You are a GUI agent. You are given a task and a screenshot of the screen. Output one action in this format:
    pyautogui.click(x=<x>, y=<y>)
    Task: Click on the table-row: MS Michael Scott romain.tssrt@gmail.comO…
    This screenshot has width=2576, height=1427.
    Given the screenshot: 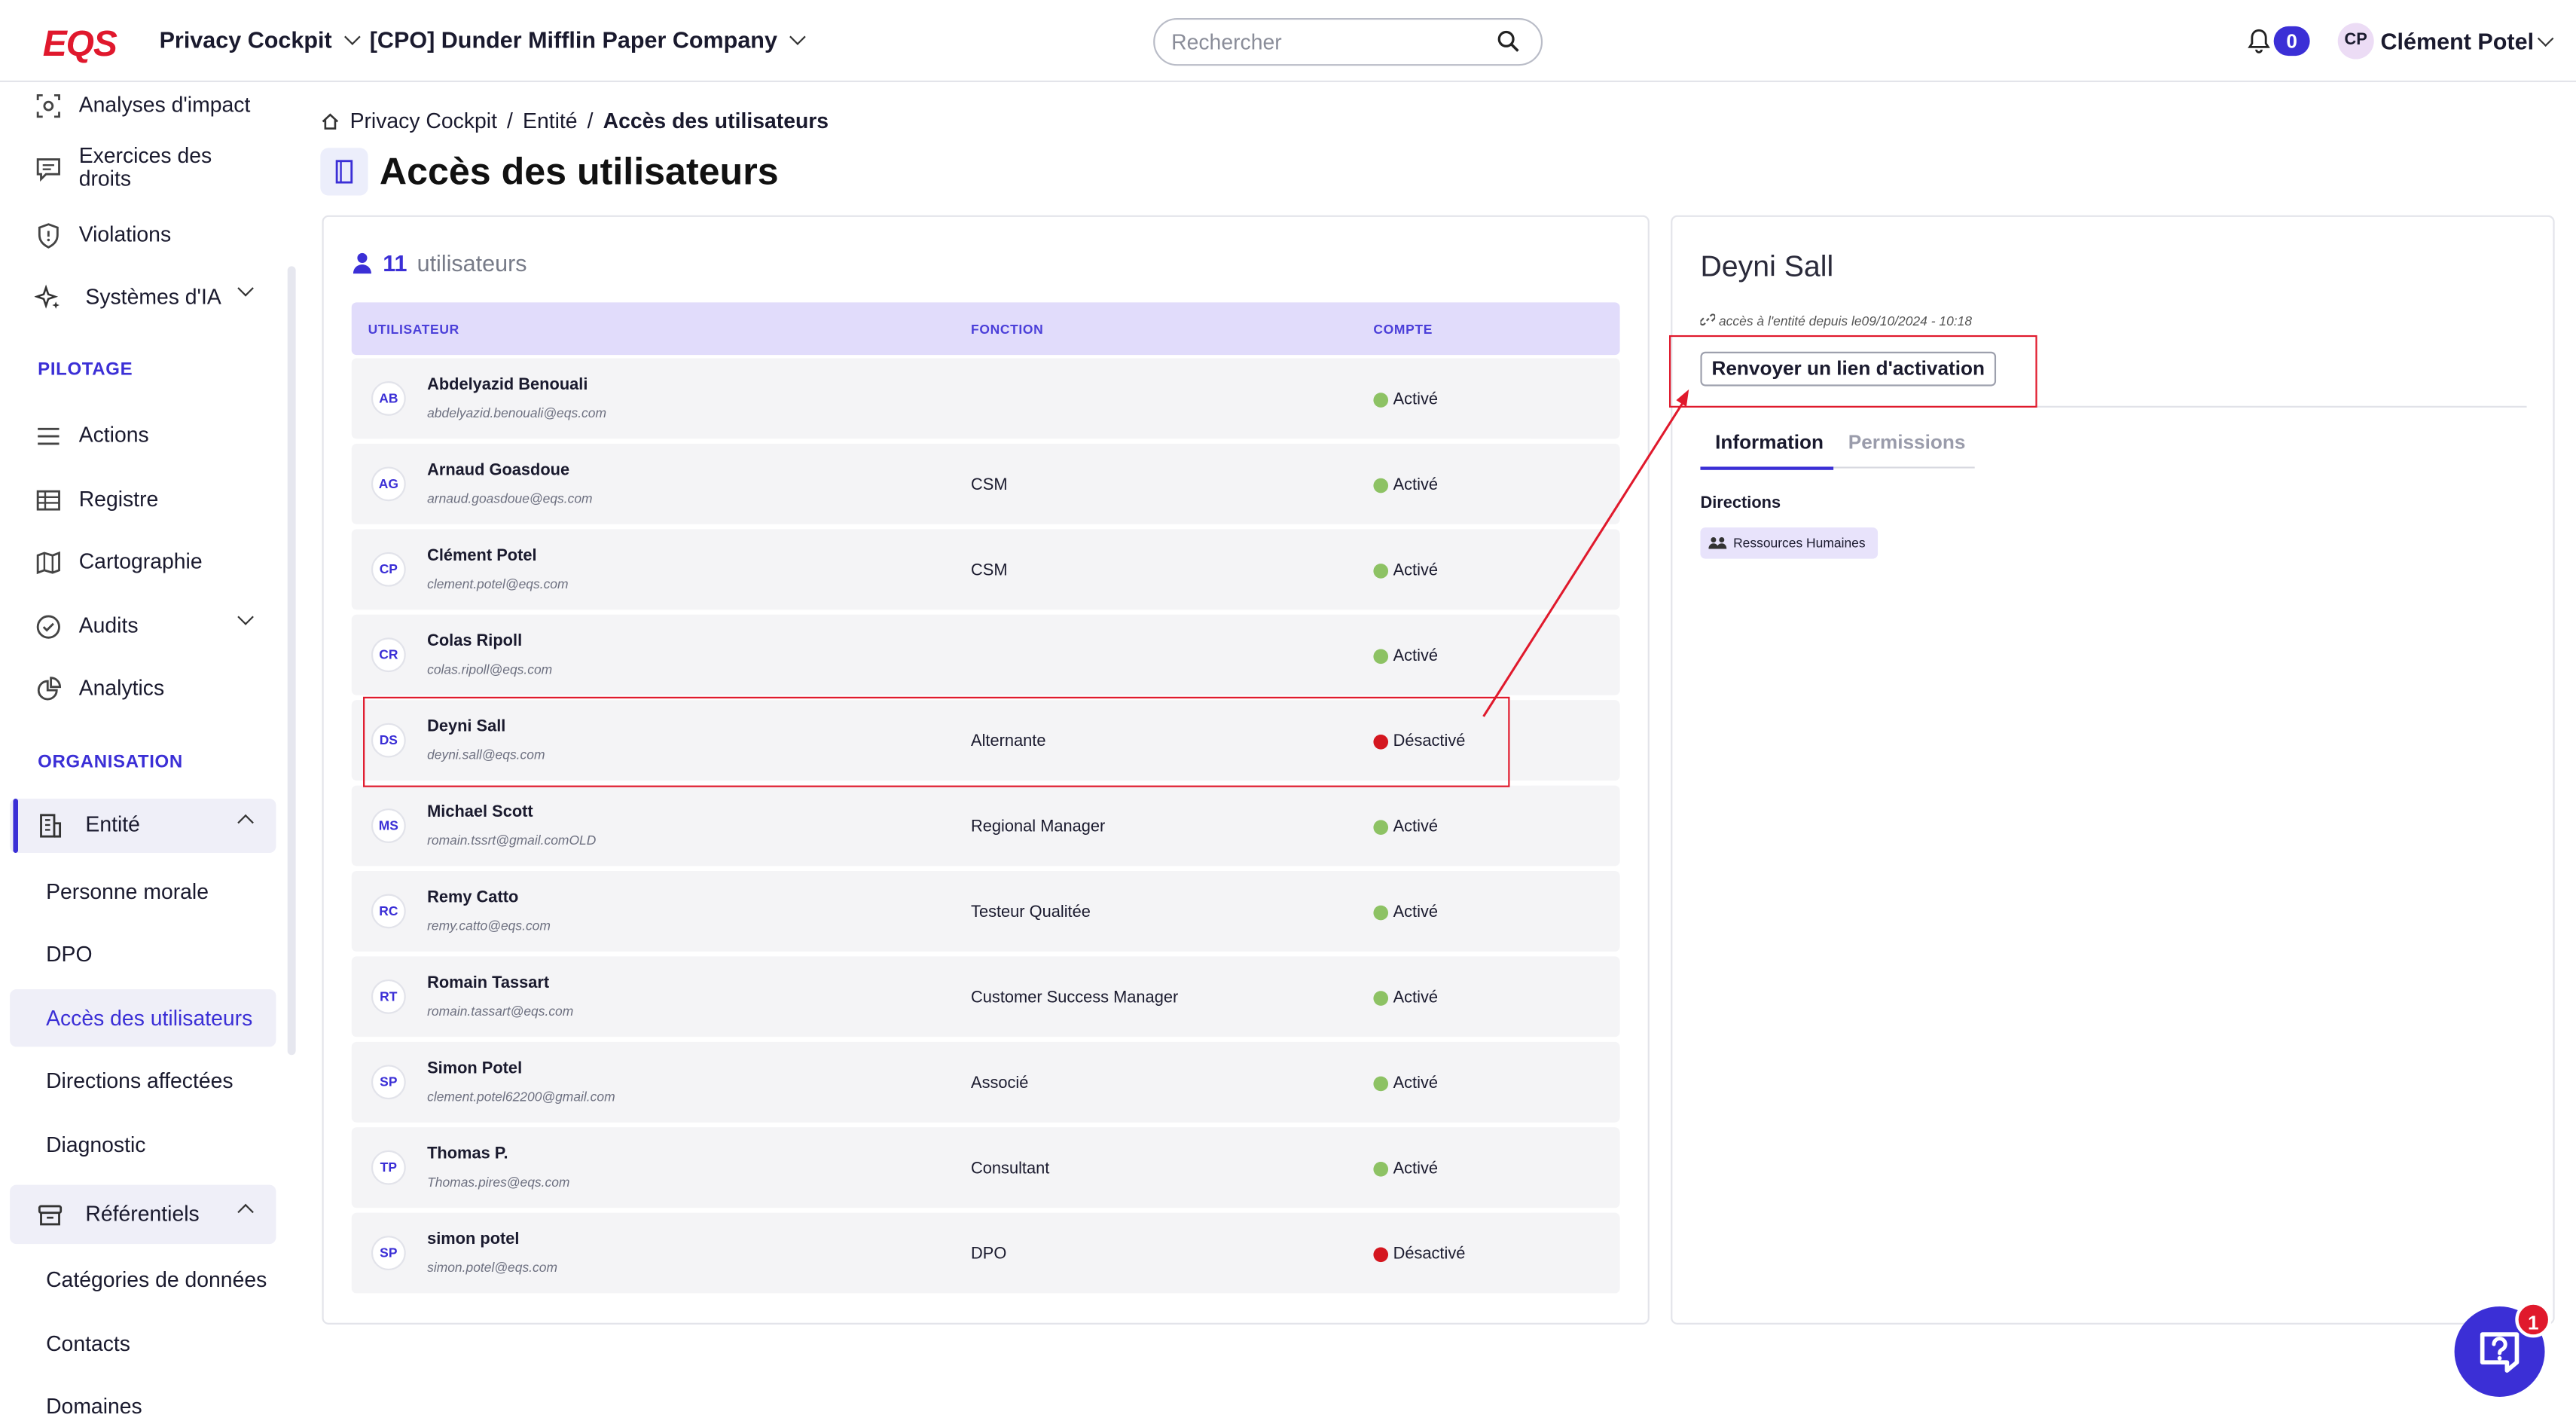 What is the action you would take?
    pyautogui.click(x=986, y=825)
    